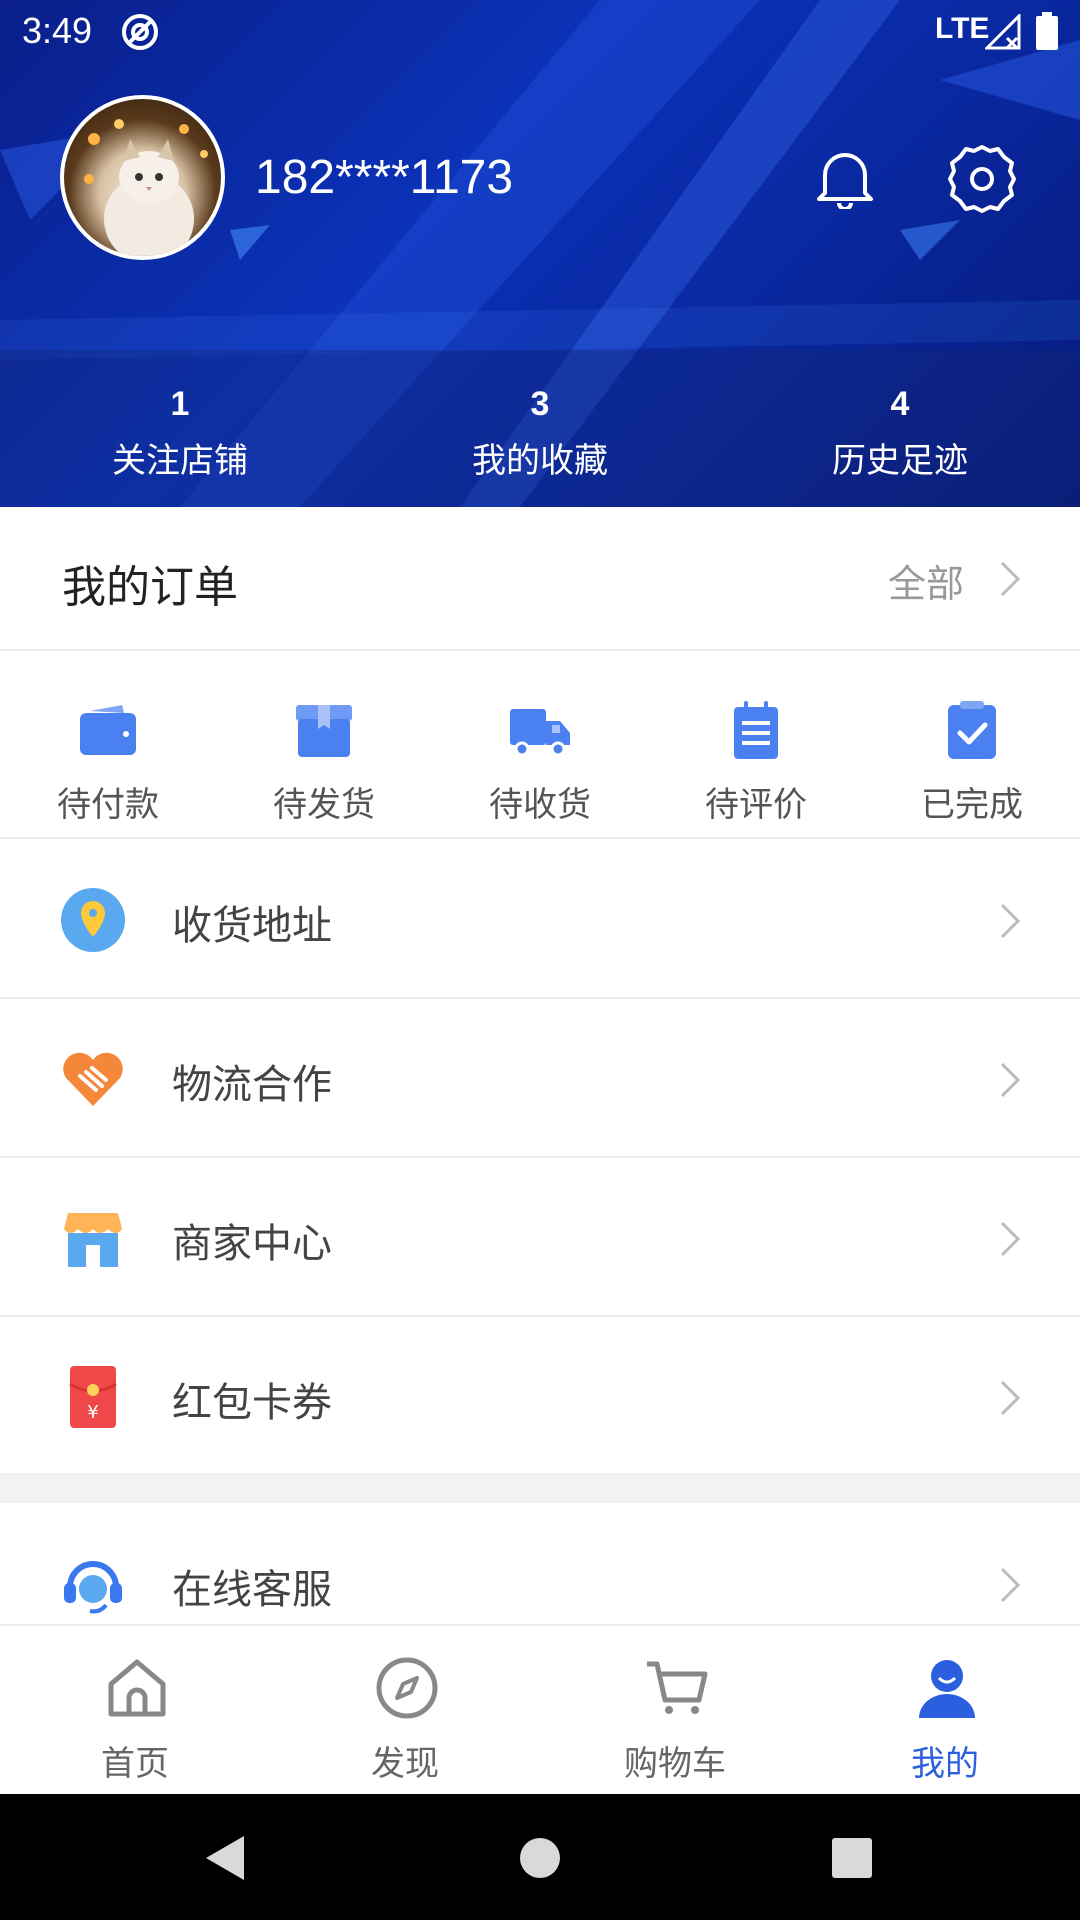 This screenshot has width=1080, height=1920. Describe the element at coordinates (226, 1858) in the screenshot. I see `back-icon` at that location.